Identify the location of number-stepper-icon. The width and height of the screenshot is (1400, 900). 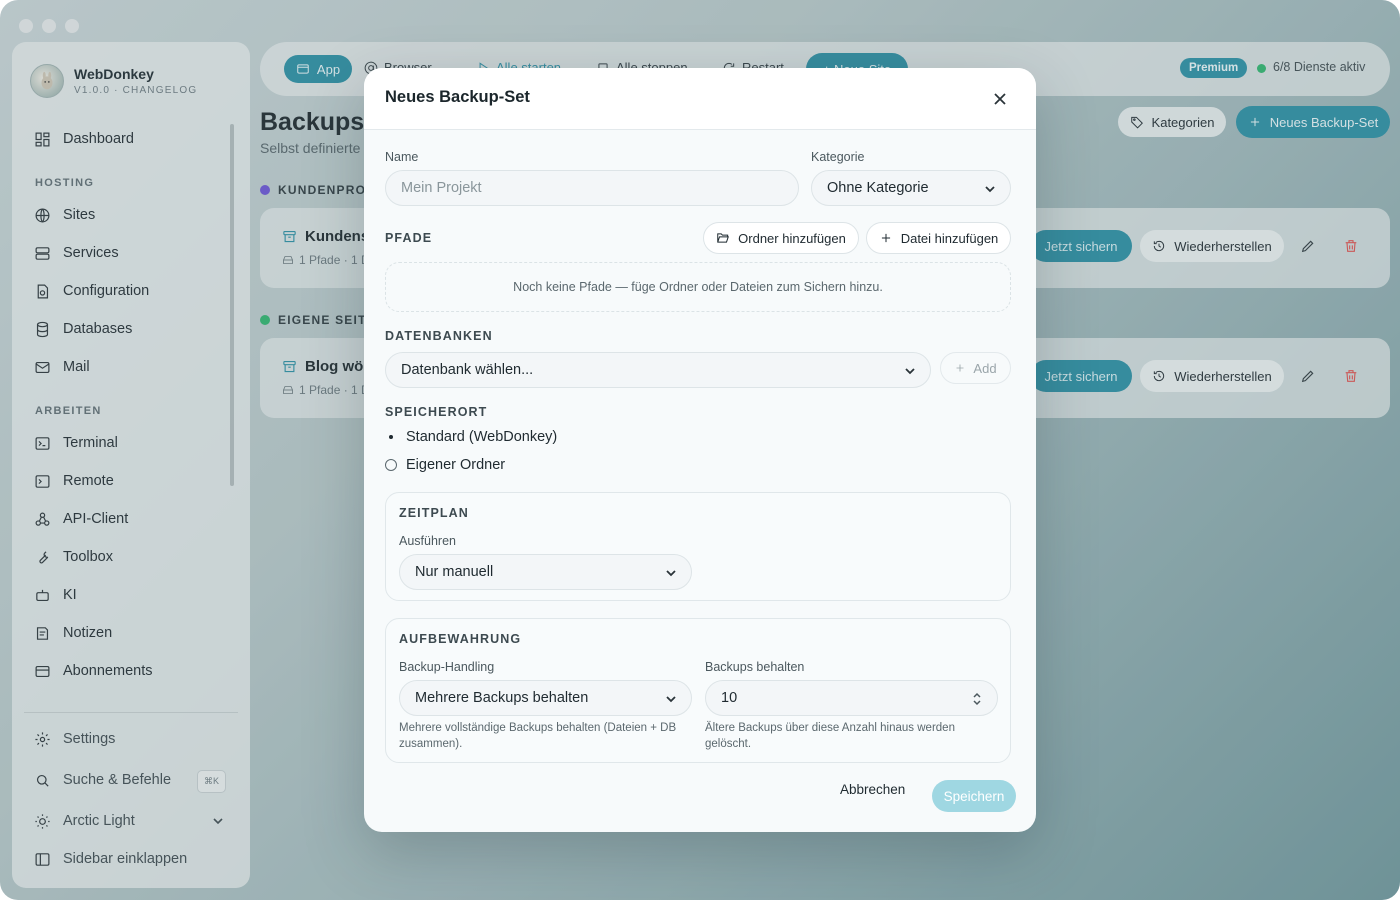
(977, 699).